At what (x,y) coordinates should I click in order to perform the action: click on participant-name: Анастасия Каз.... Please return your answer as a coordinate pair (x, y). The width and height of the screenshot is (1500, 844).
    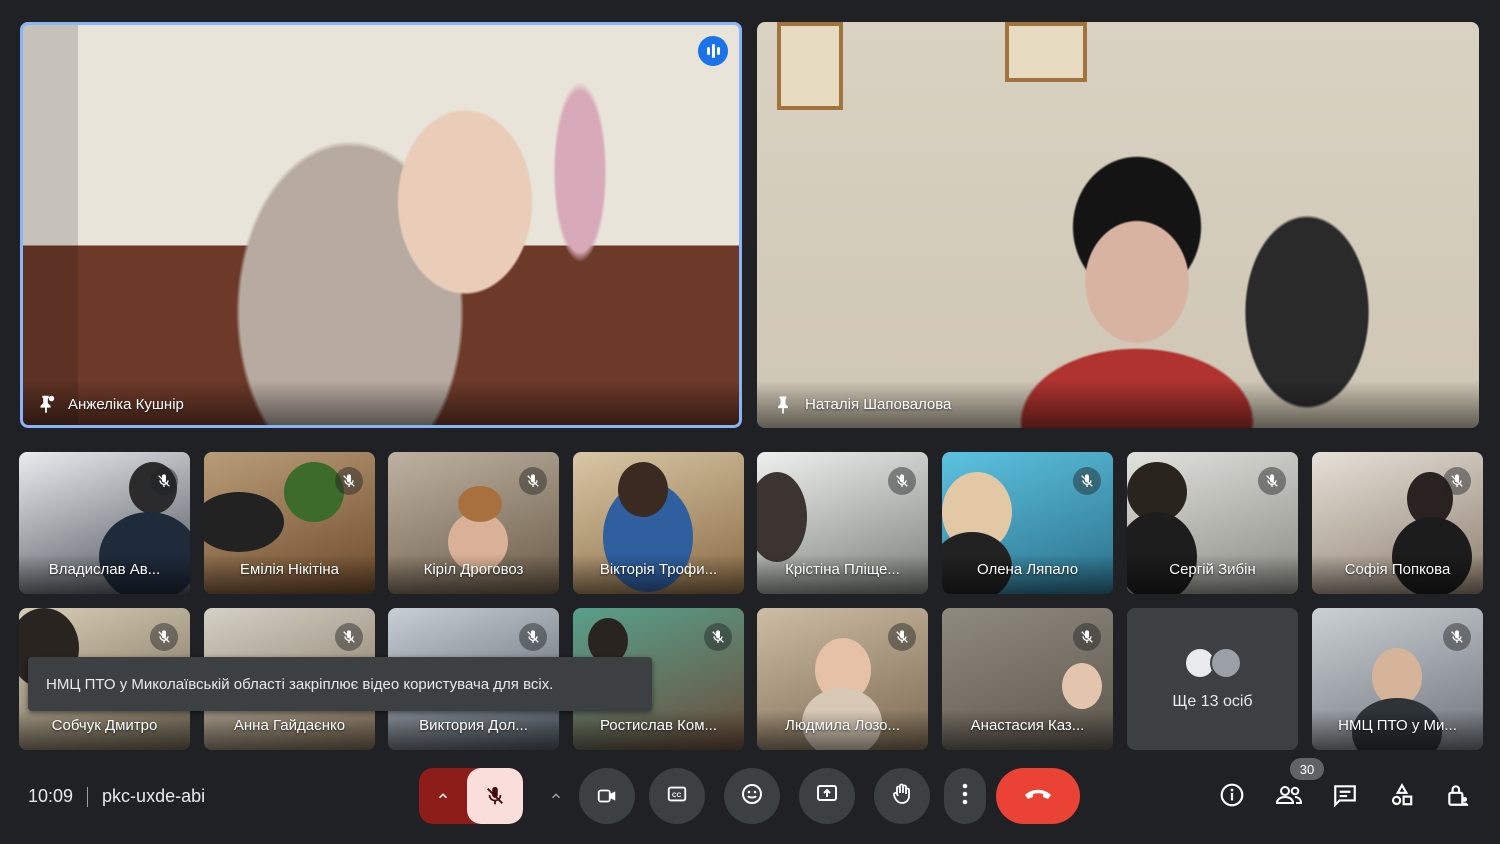
    Looking at the image, I should click on (1027, 730).